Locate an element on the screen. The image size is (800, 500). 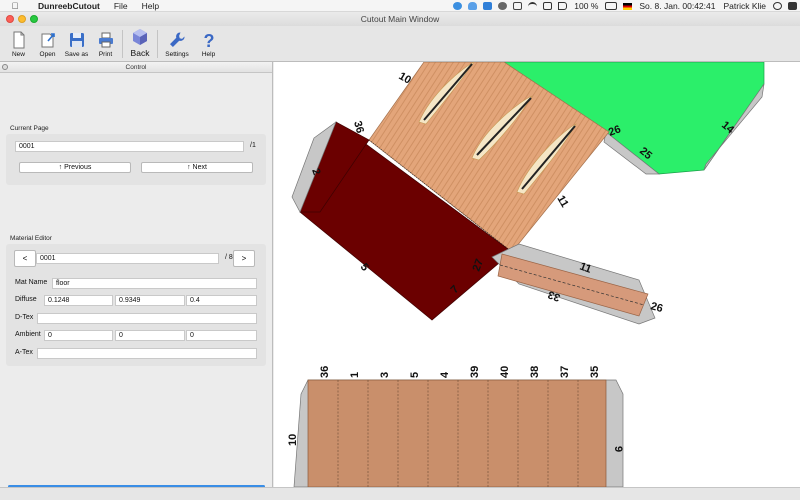
dropbox-icon is located at coordinates (488, 6).